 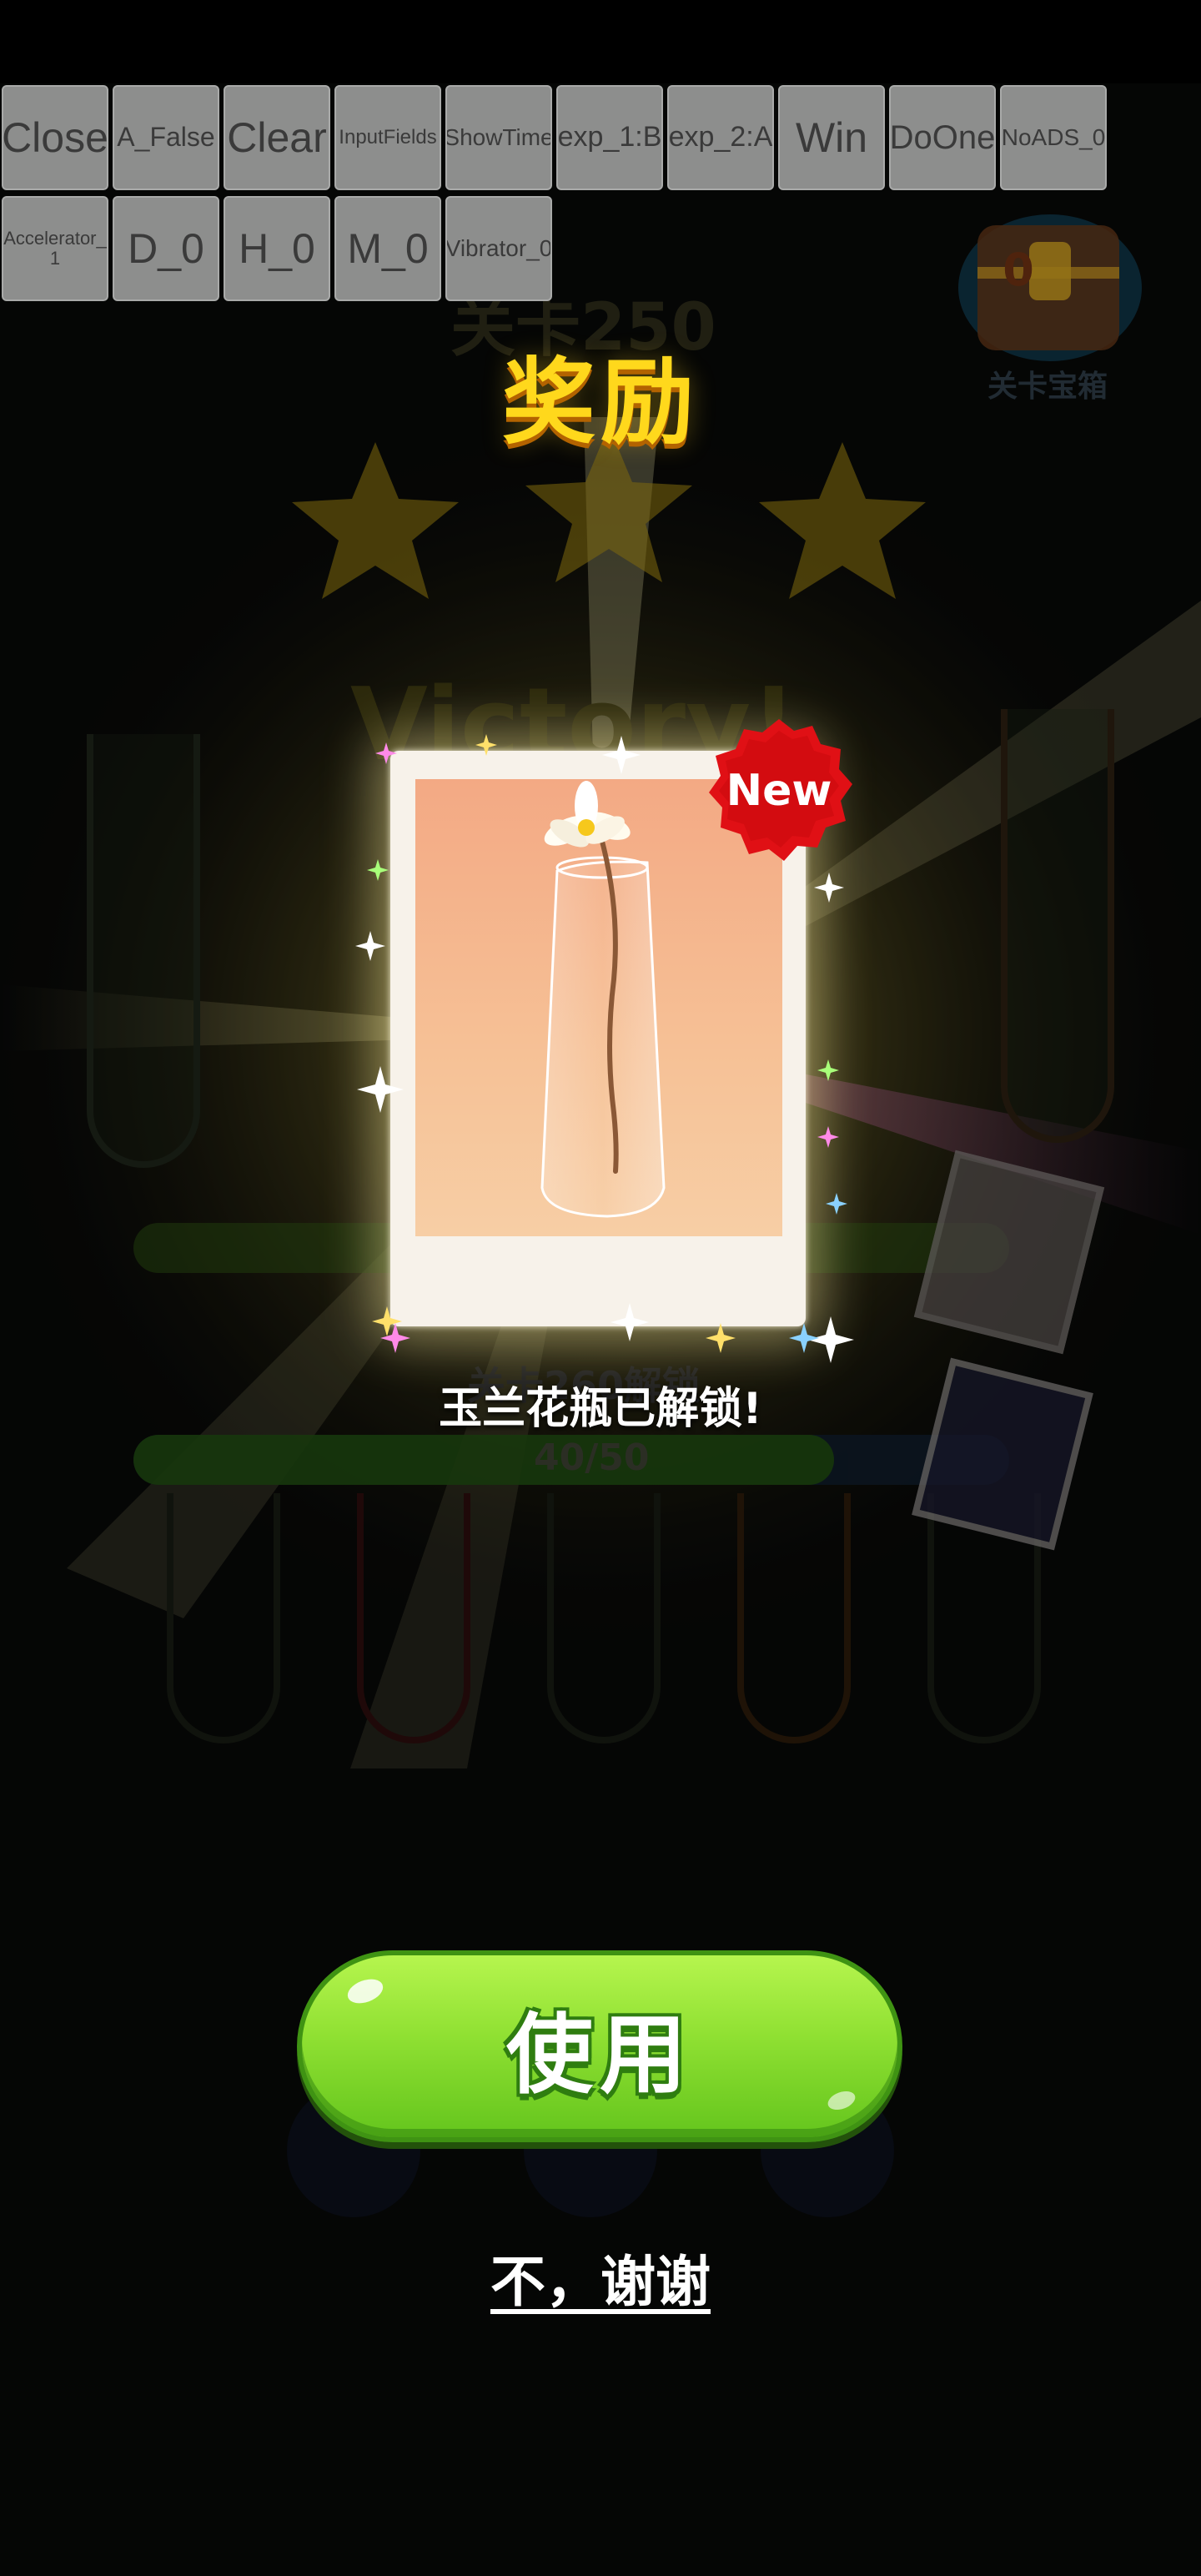 What do you see at coordinates (277, 248) in the screenshot?
I see `debug-button-h-0: H_0` at bounding box center [277, 248].